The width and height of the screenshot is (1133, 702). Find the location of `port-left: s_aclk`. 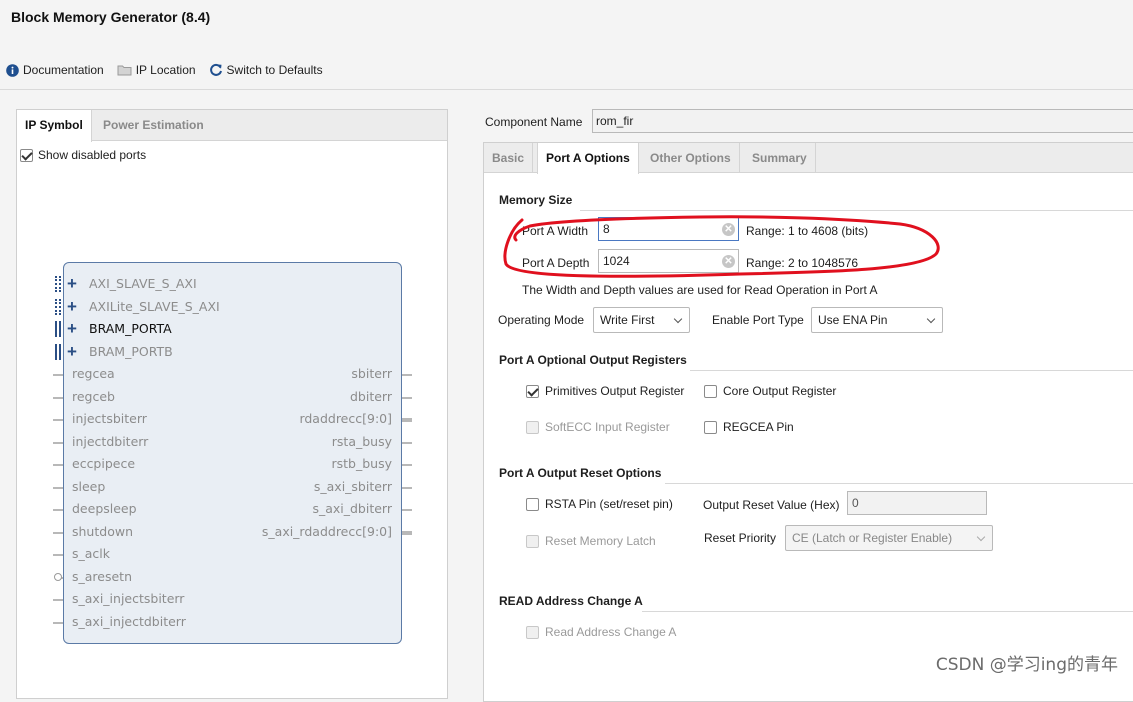

port-left: s_aclk is located at coordinates (91, 553).